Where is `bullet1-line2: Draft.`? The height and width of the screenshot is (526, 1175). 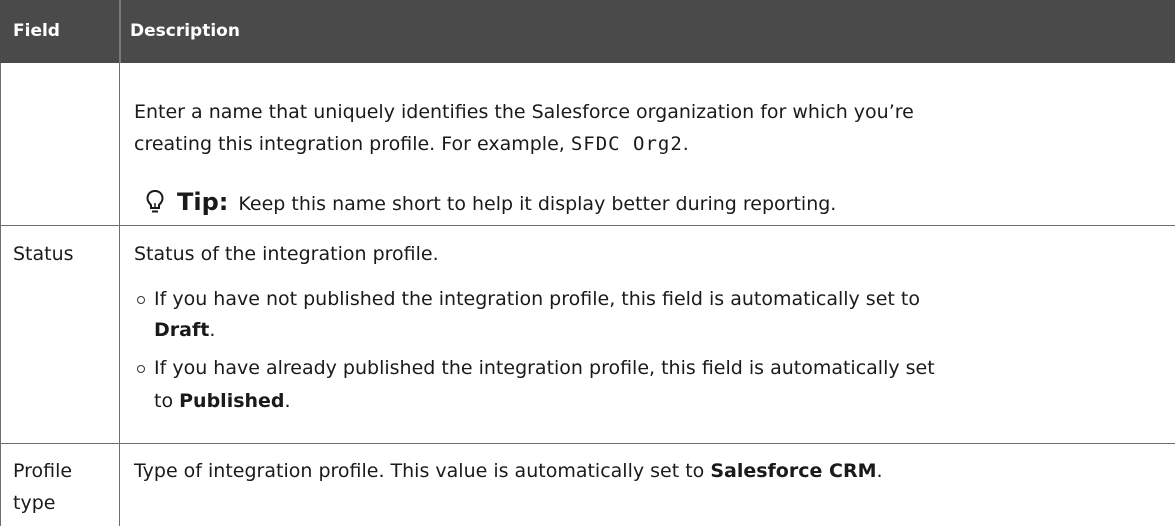
bullet1-line2: Draft. is located at coordinates (184, 330).